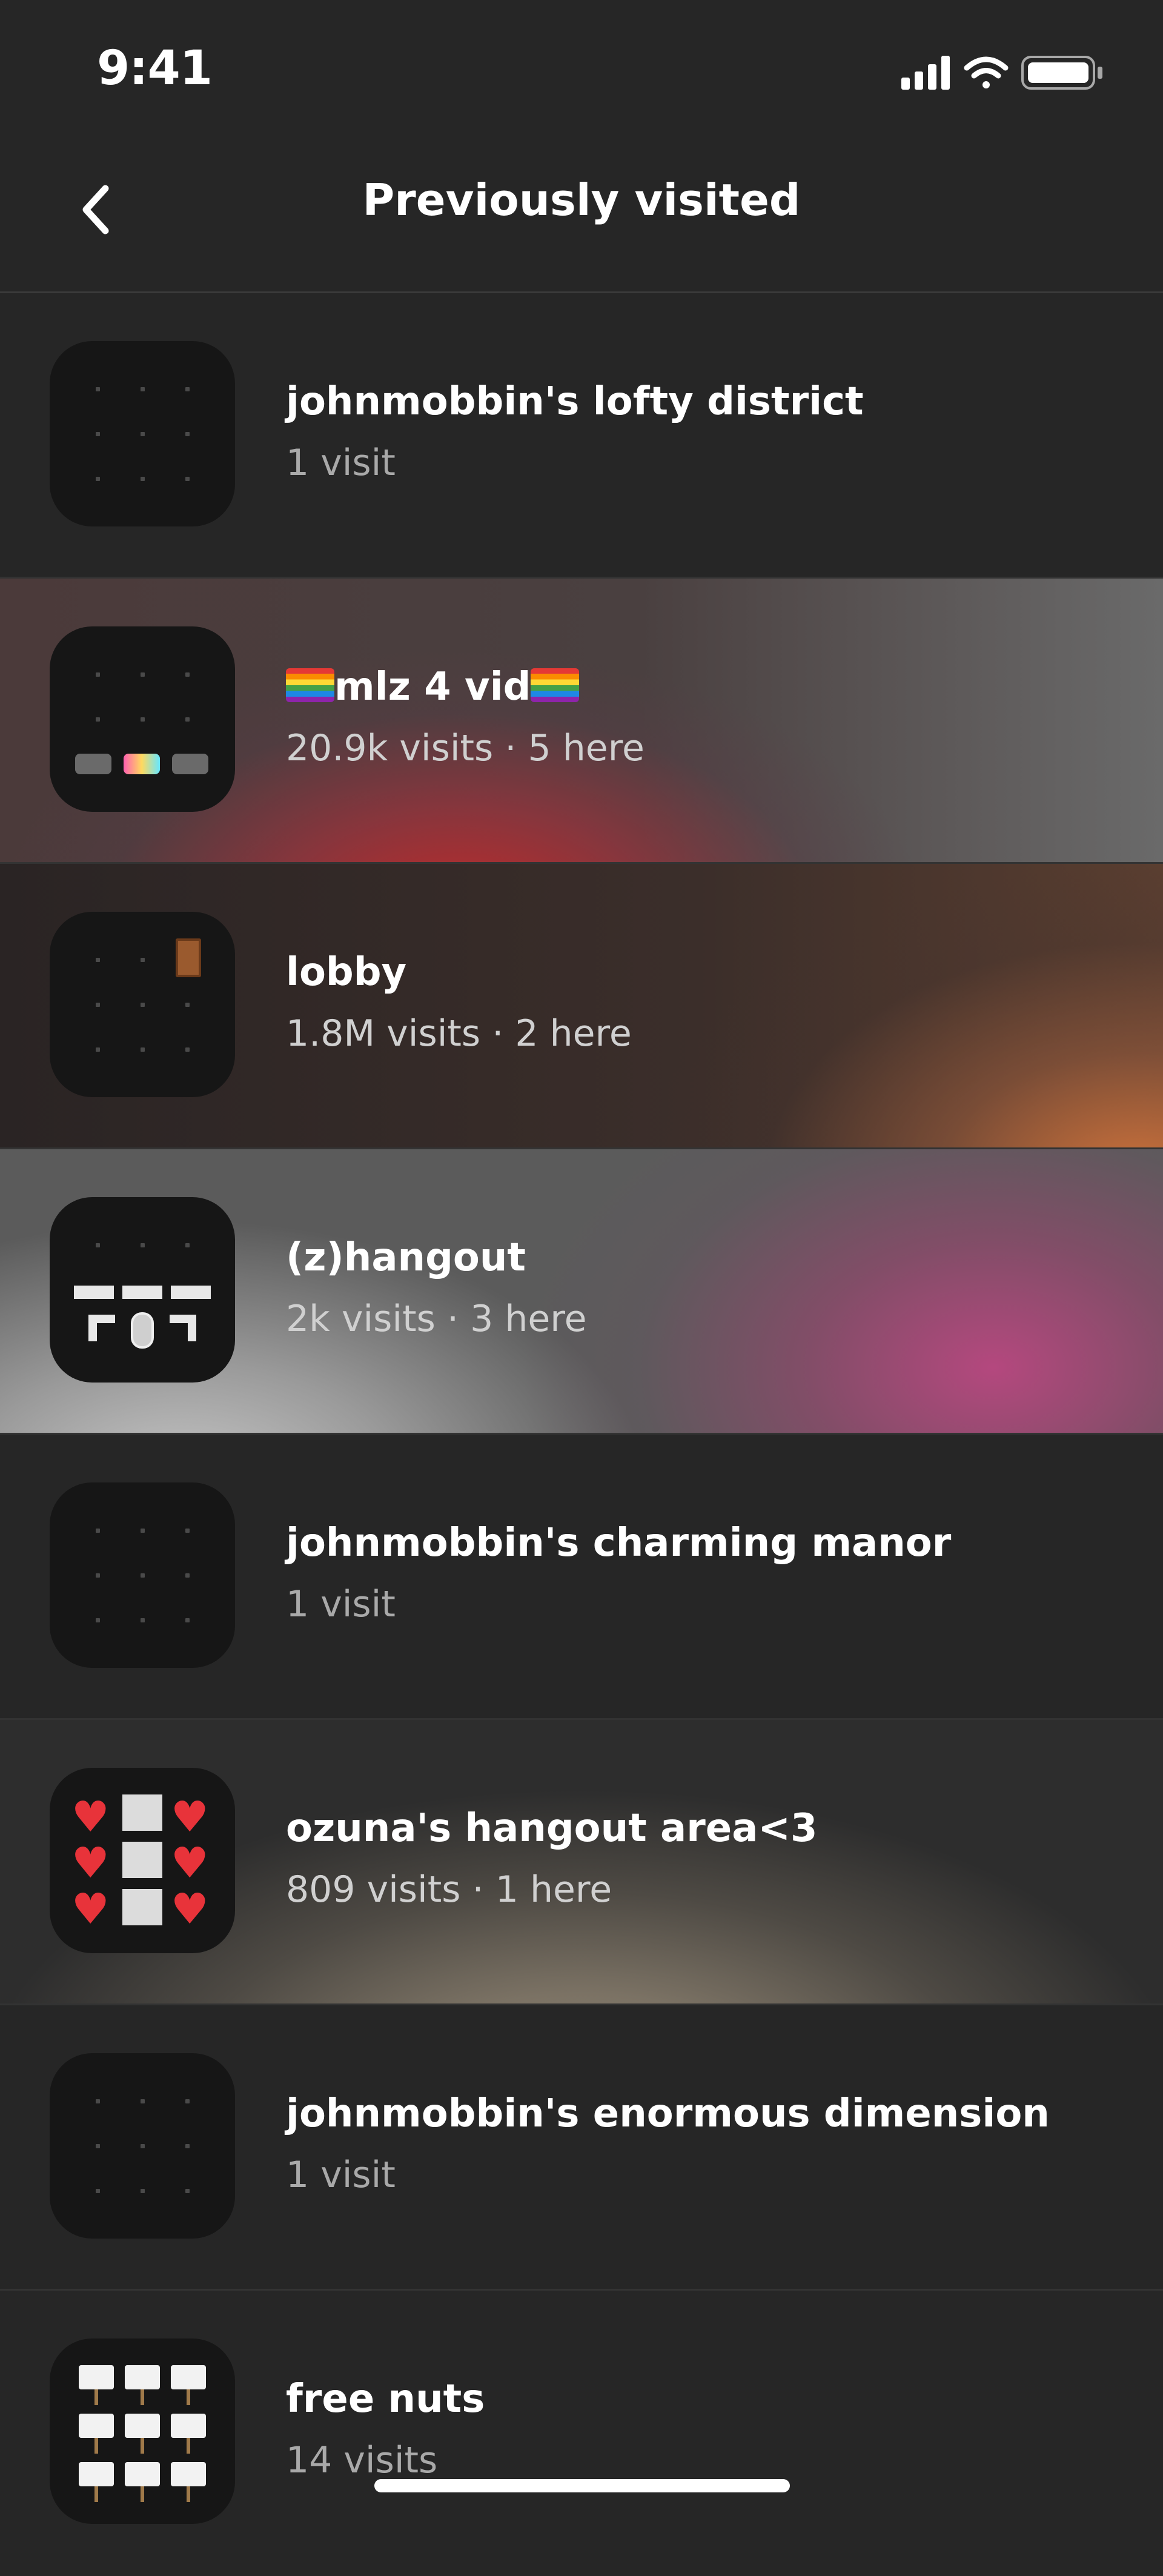  What do you see at coordinates (1010, 72) in the screenshot?
I see `status-icons` at bounding box center [1010, 72].